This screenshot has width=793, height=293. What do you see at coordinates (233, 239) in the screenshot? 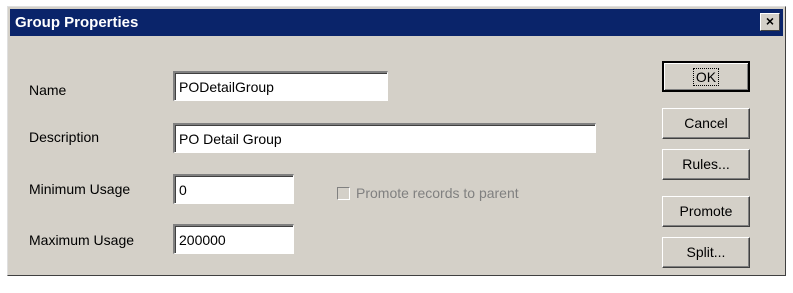
I see `maximum-usage-input` at bounding box center [233, 239].